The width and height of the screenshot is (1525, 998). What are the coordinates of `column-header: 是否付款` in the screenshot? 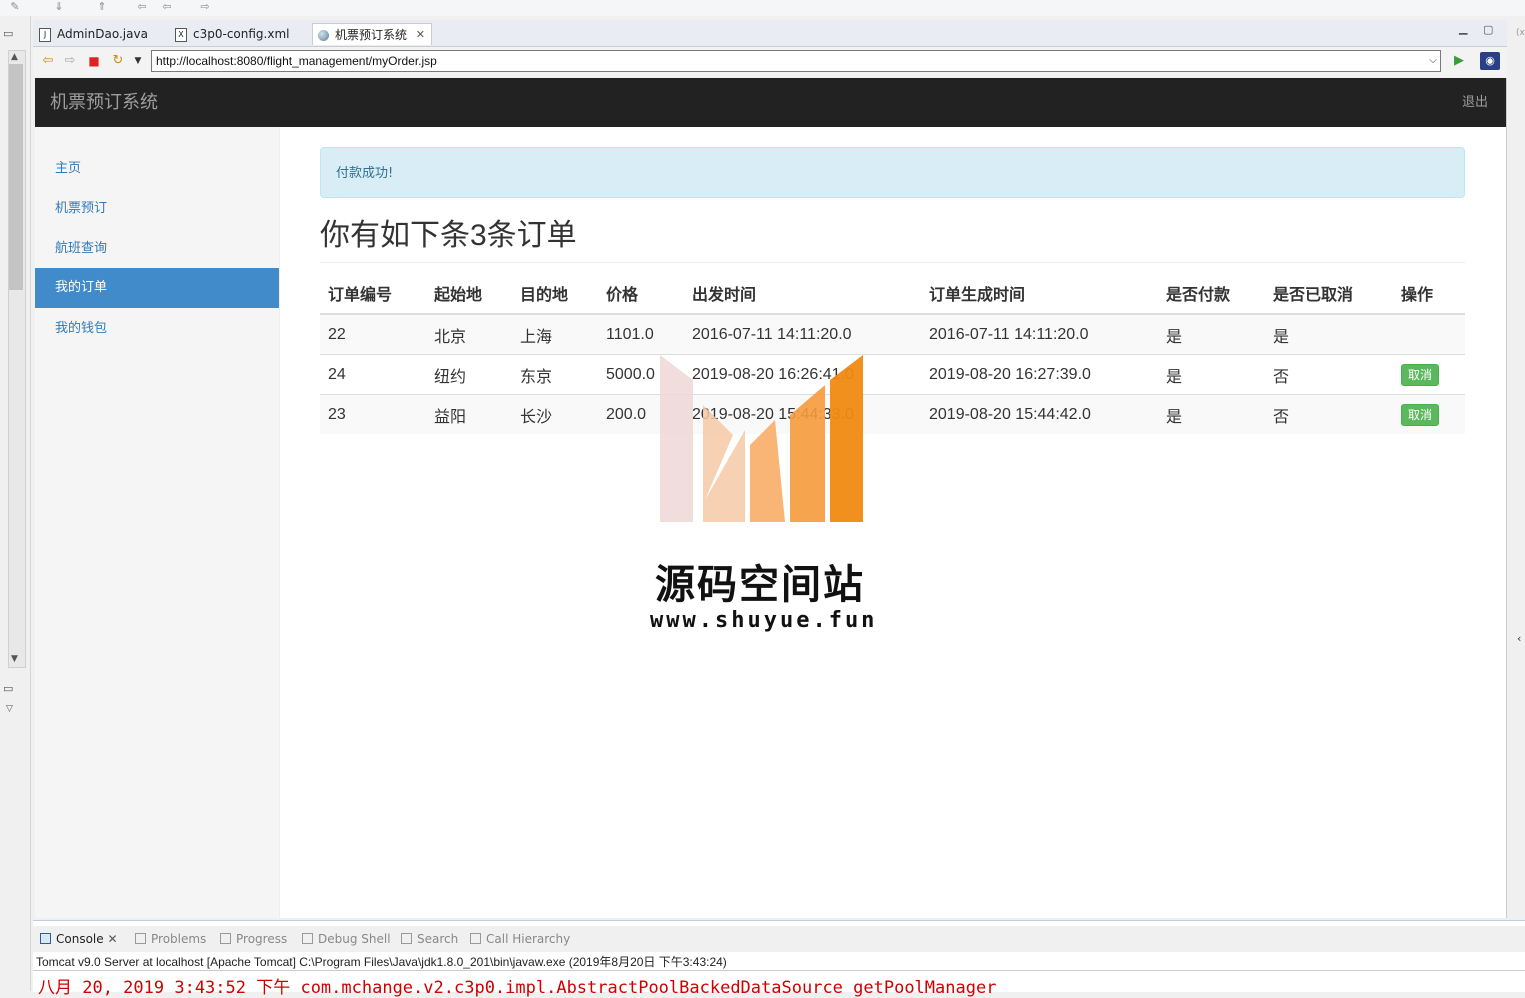 It's located at (1211, 294).